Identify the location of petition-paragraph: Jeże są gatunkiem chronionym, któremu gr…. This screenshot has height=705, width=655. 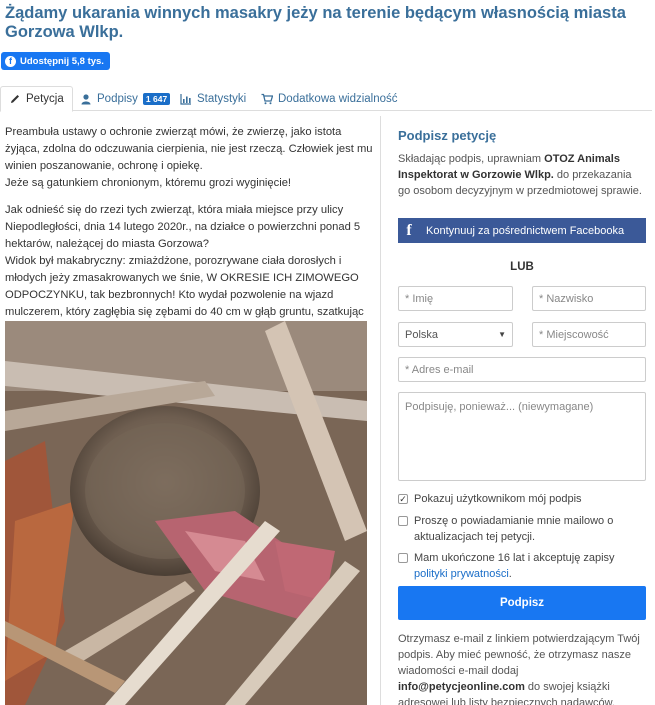
(148, 183).